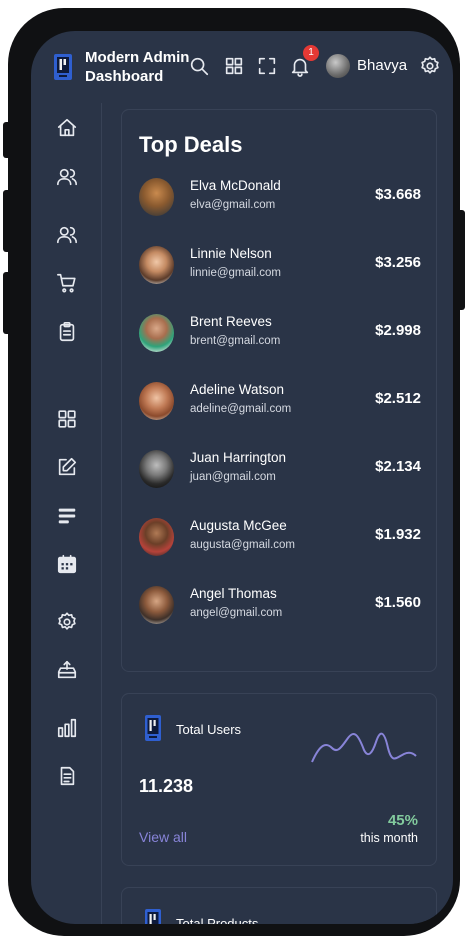 This screenshot has height=944, width=468. What do you see at coordinates (402, 820) in the screenshot?
I see `users-percent: 45%` at bounding box center [402, 820].